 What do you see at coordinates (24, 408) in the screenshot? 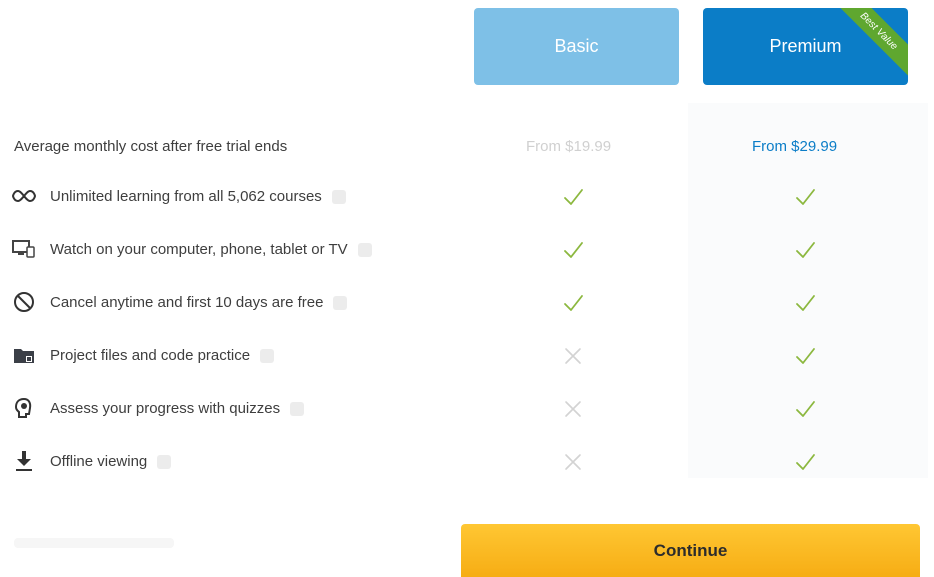
I see `quiz-head-icon` at bounding box center [24, 408].